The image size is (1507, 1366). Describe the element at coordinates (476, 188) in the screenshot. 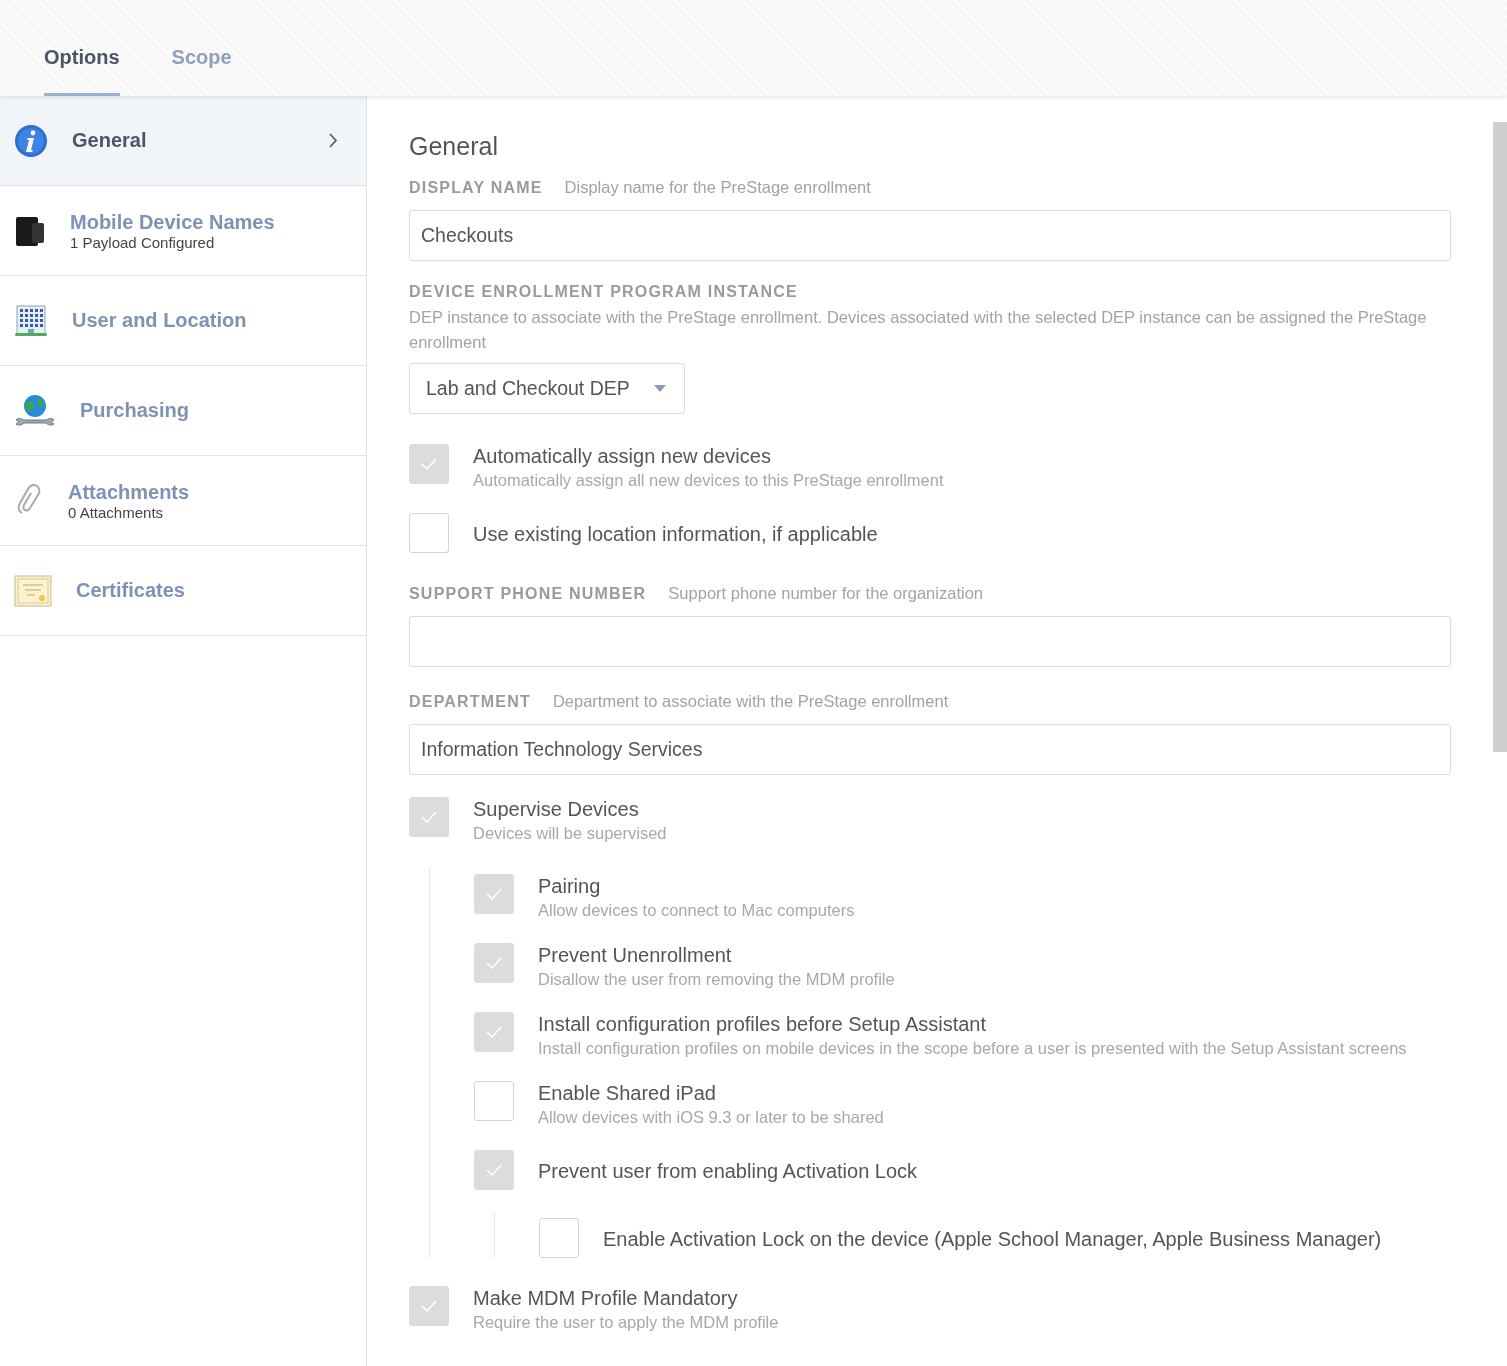

I see `field-label: DISPLAY NAME` at that location.